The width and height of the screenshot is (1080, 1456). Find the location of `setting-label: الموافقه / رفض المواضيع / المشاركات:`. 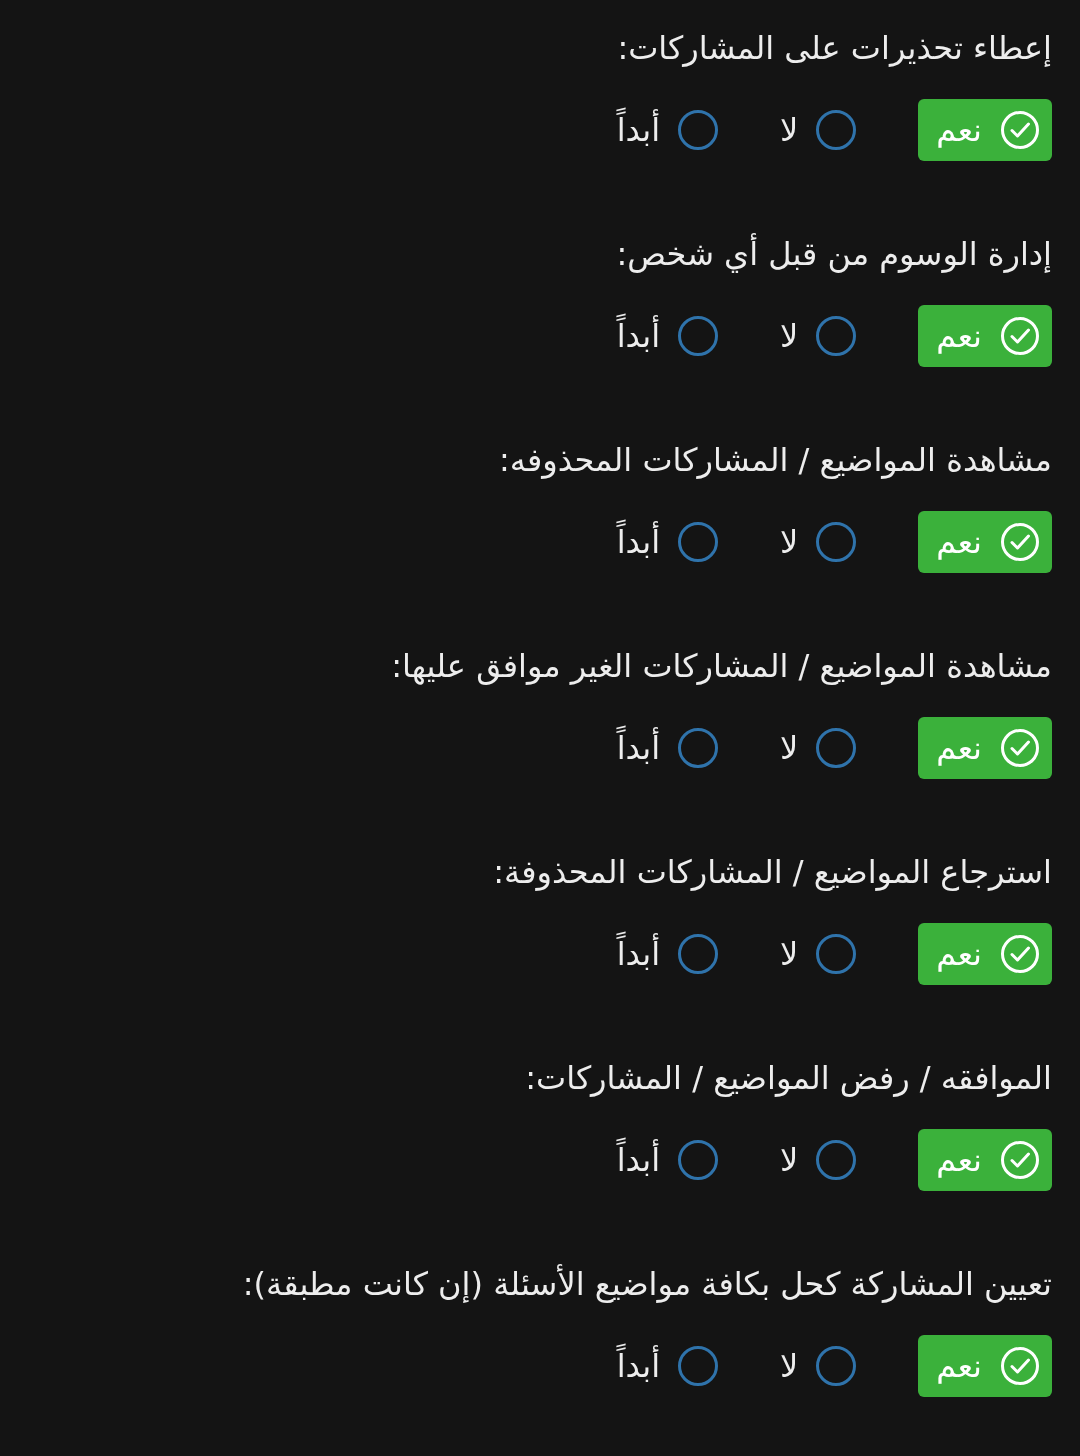

setting-label: الموافقه / رفض المواضيع / المشاركات: is located at coordinates (788, 1078).